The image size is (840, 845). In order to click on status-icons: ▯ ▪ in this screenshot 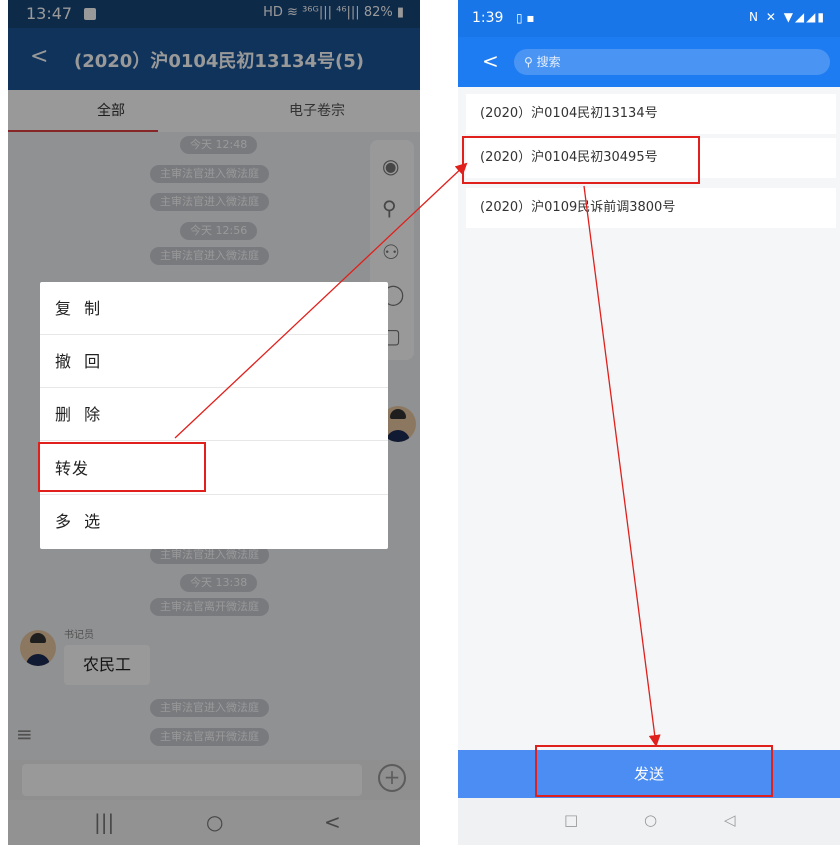, I will do `click(525, 18)`.